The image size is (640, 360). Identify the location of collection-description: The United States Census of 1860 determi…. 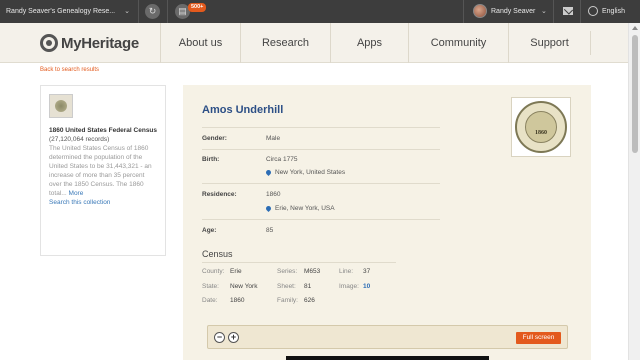
(103, 171).